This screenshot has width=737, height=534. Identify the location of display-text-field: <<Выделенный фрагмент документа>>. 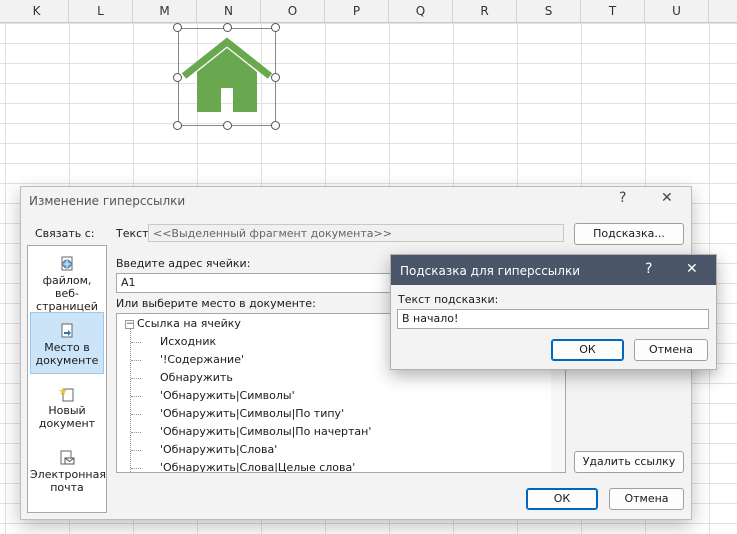
(356, 233).